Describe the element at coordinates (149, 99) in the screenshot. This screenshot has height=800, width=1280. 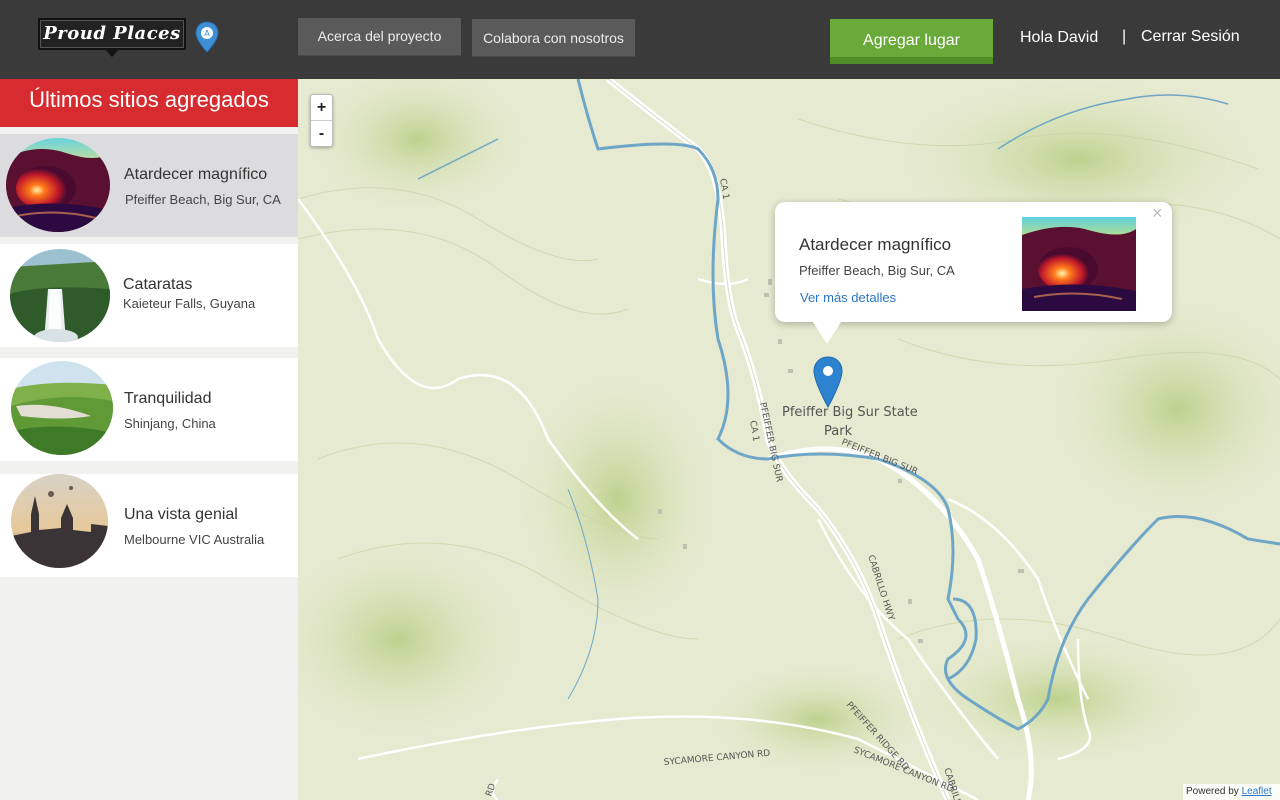
I see `sidebar-title-text: Últimos sitios agregados` at that location.